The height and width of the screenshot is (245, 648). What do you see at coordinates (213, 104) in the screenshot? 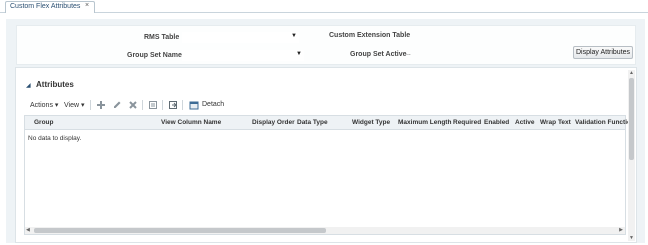
I see `detach-button: Detach` at bounding box center [213, 104].